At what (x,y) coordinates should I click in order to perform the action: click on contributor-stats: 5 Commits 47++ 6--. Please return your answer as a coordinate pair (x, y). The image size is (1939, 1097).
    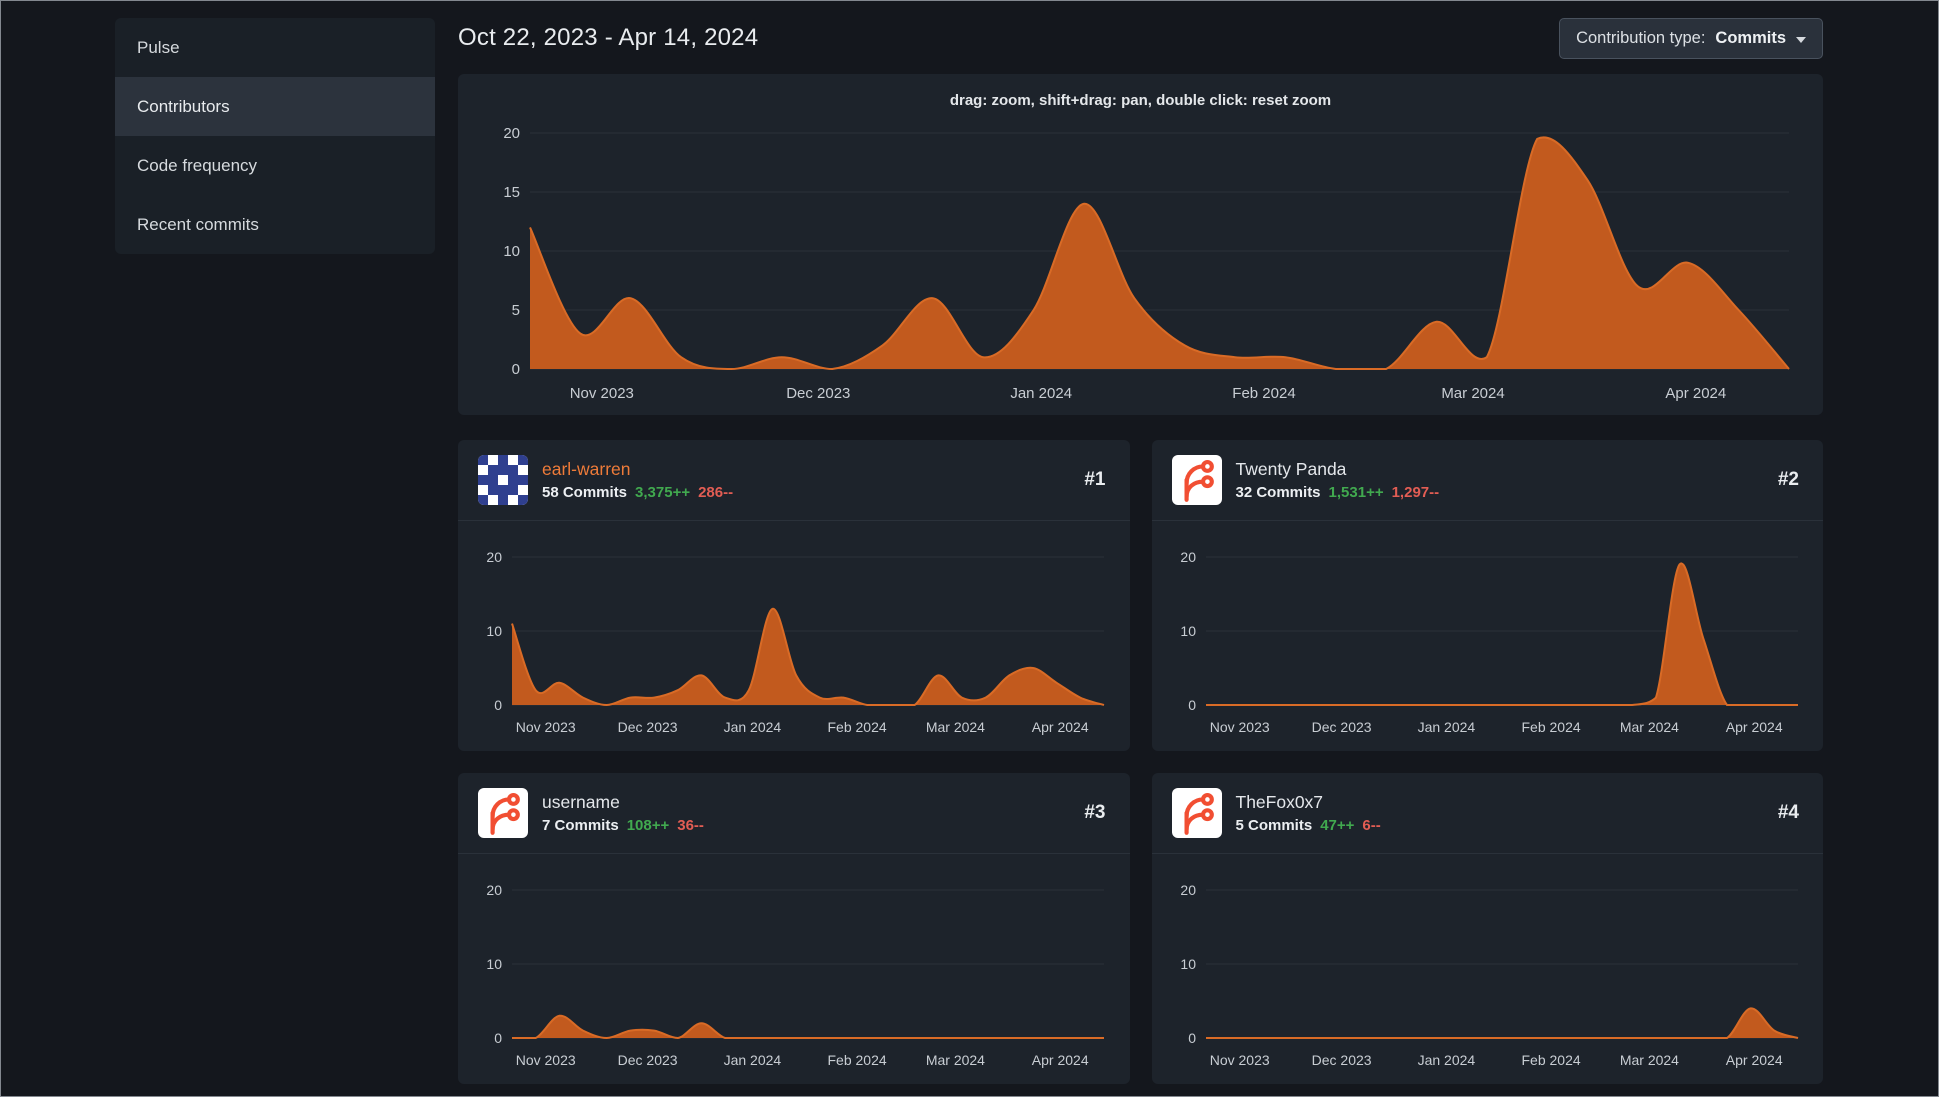
    Looking at the image, I should click on (1500, 825).